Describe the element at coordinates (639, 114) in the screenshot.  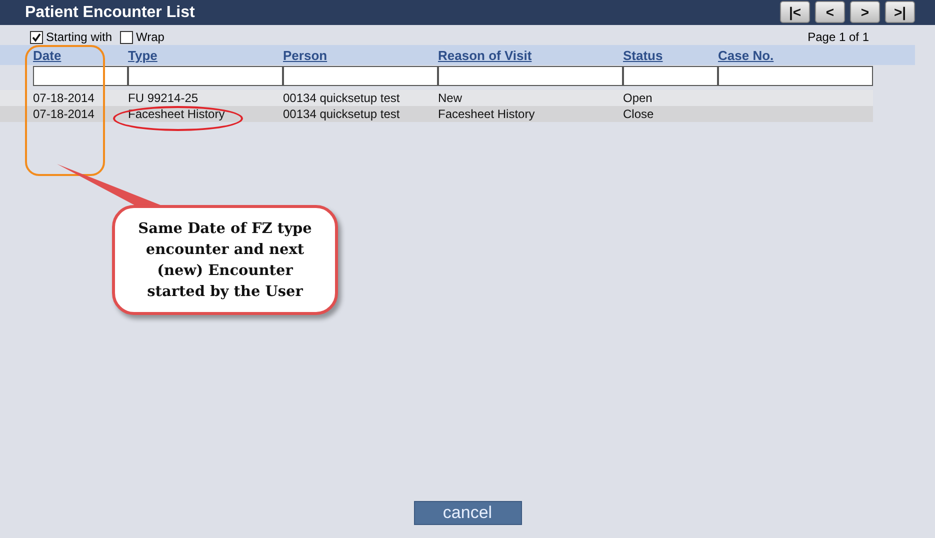
I see `table-cell-text: Close` at that location.